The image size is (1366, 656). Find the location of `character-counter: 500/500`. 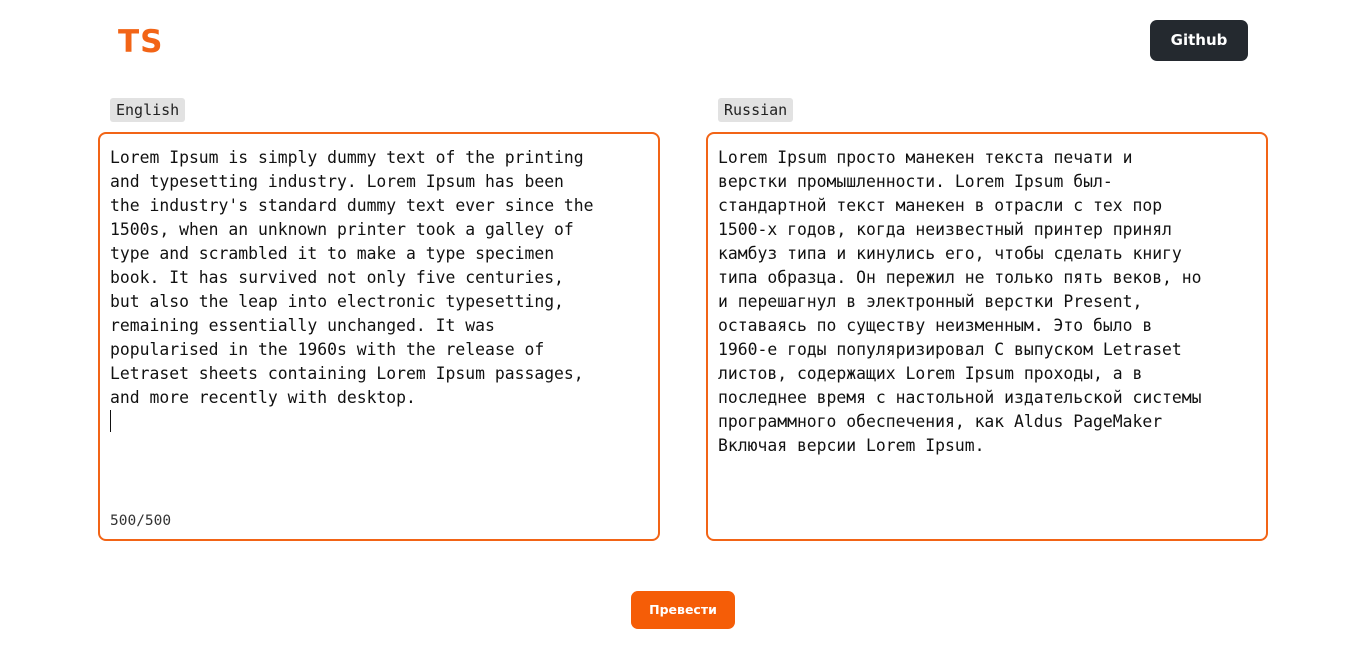

character-counter: 500/500 is located at coordinates (141, 521).